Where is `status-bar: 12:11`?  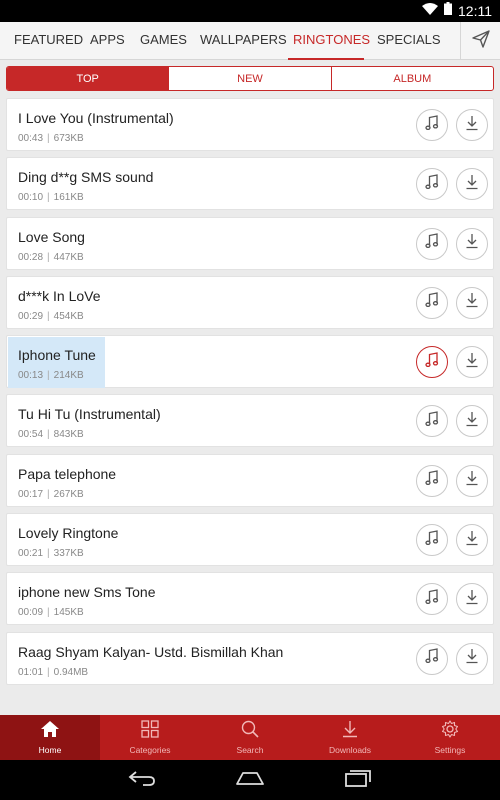 status-bar: 12:11 is located at coordinates (250, 11).